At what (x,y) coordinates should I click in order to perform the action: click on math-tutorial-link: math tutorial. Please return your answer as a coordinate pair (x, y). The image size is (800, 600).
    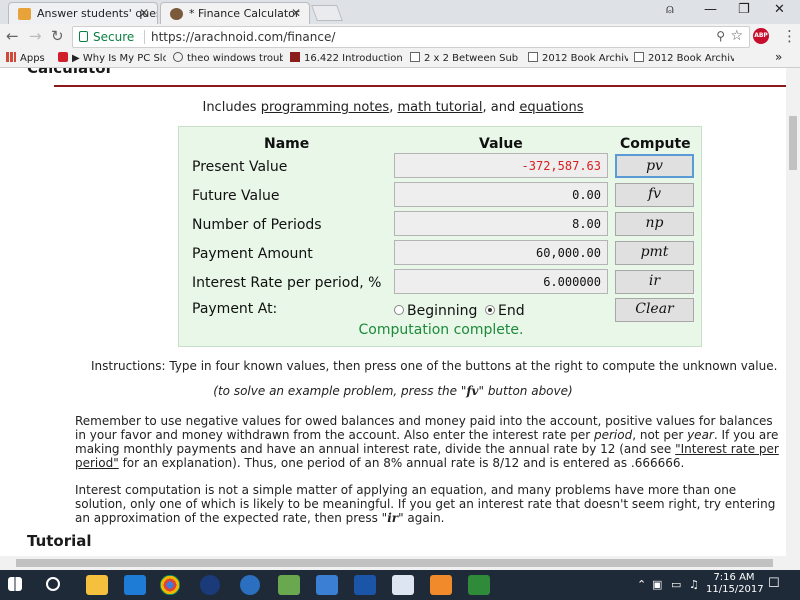
    Looking at the image, I should click on (439, 107).